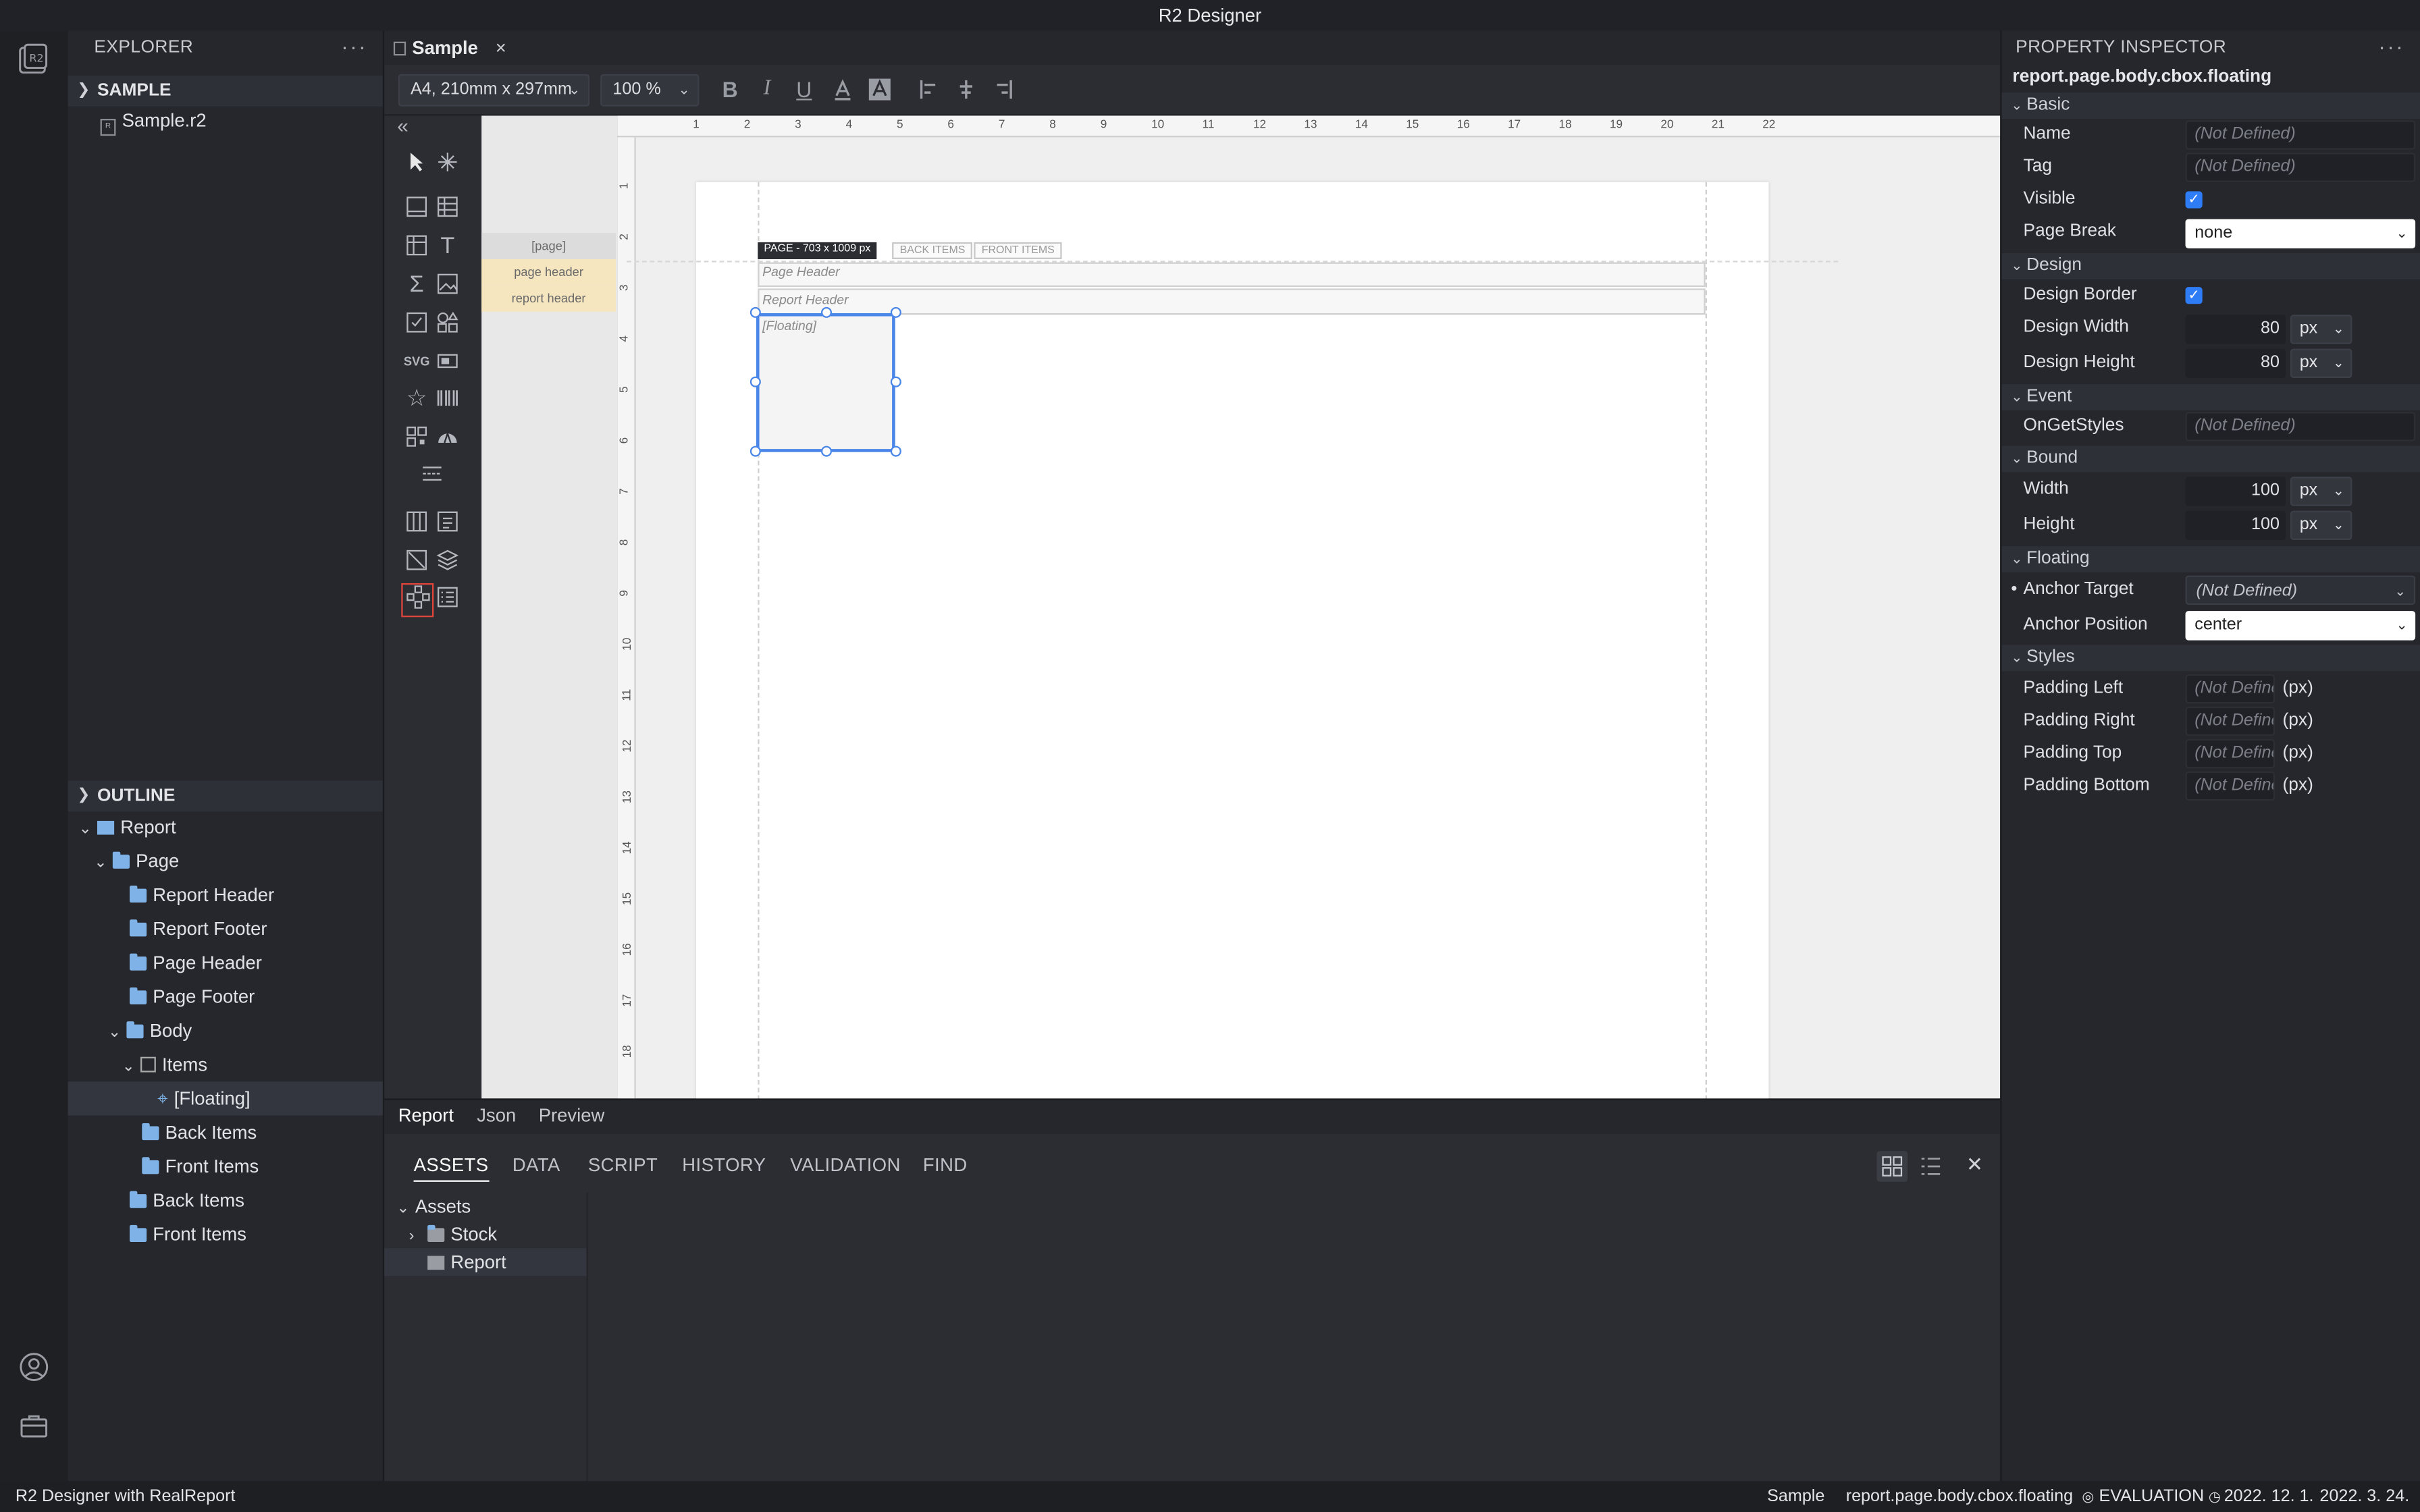  I want to click on table-icon, so click(417, 247).